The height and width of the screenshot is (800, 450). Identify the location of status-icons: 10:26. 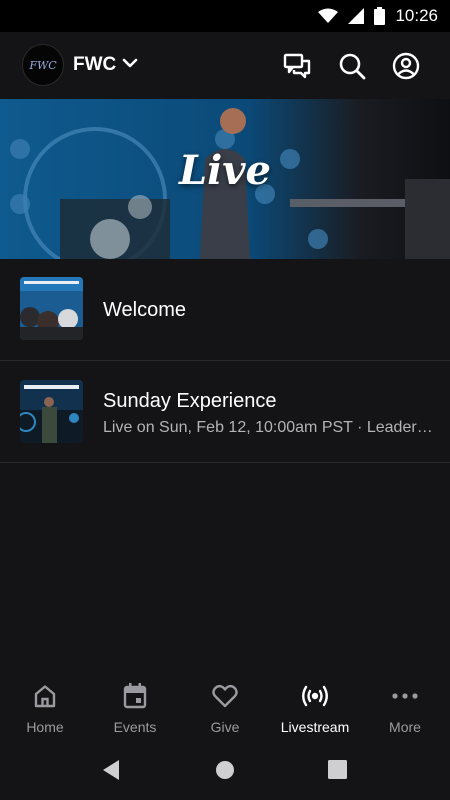
(378, 16).